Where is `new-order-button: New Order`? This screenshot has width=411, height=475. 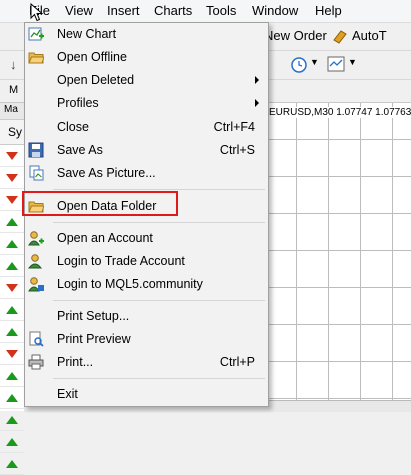 new-order-button: New Order is located at coordinates (295, 35).